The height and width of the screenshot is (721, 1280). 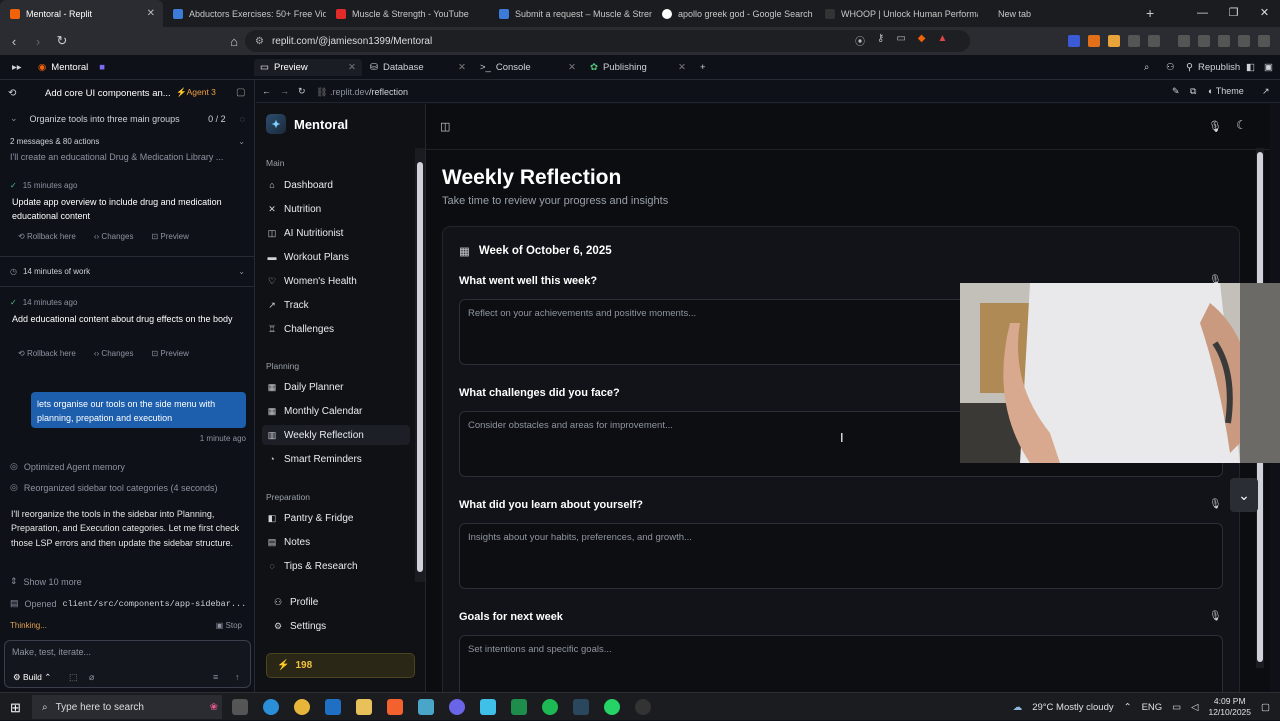 What do you see at coordinates (1114, 41) in the screenshot?
I see `extension-icon` at bounding box center [1114, 41].